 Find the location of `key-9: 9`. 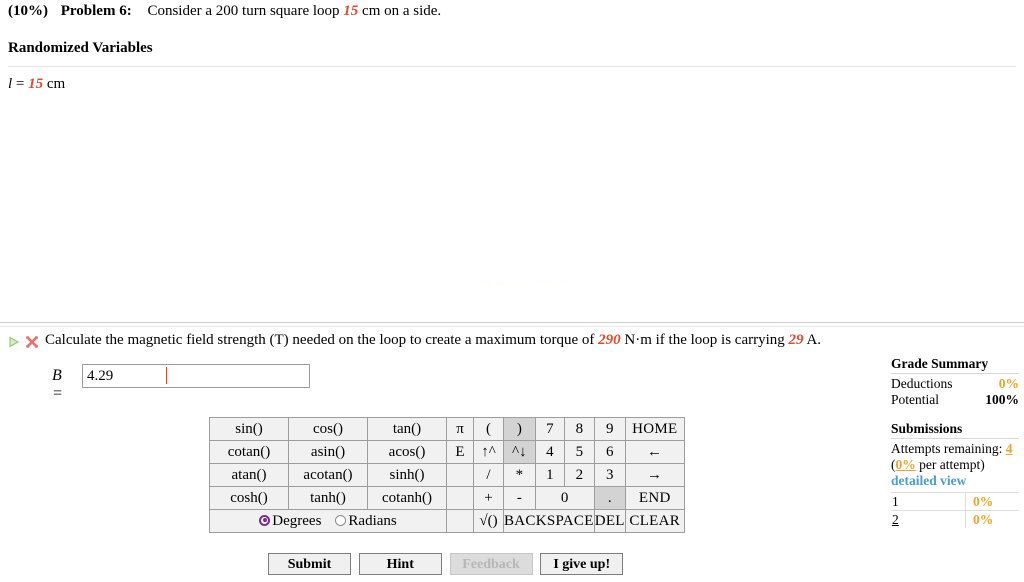

key-9: 9 is located at coordinates (609, 429).